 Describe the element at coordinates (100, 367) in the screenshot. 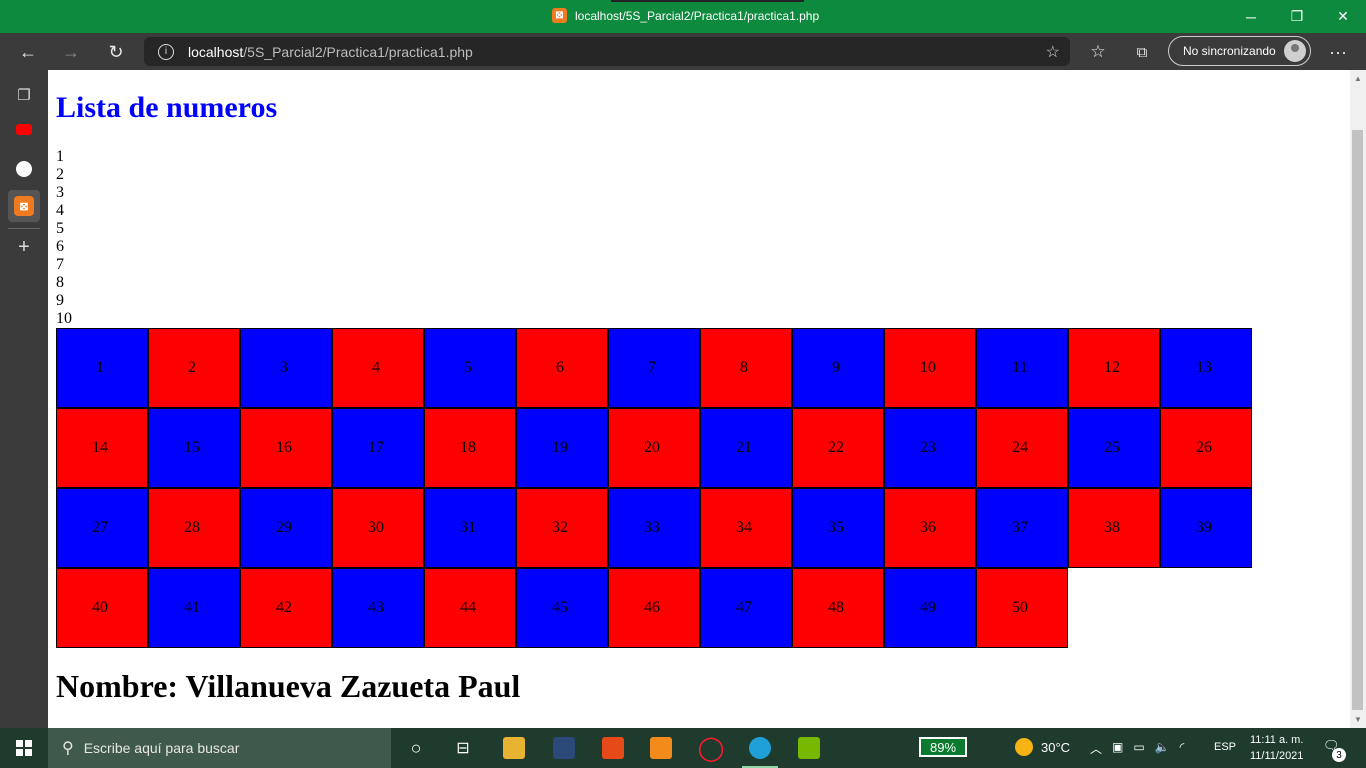

I see `grid-cell-number: 1` at that location.